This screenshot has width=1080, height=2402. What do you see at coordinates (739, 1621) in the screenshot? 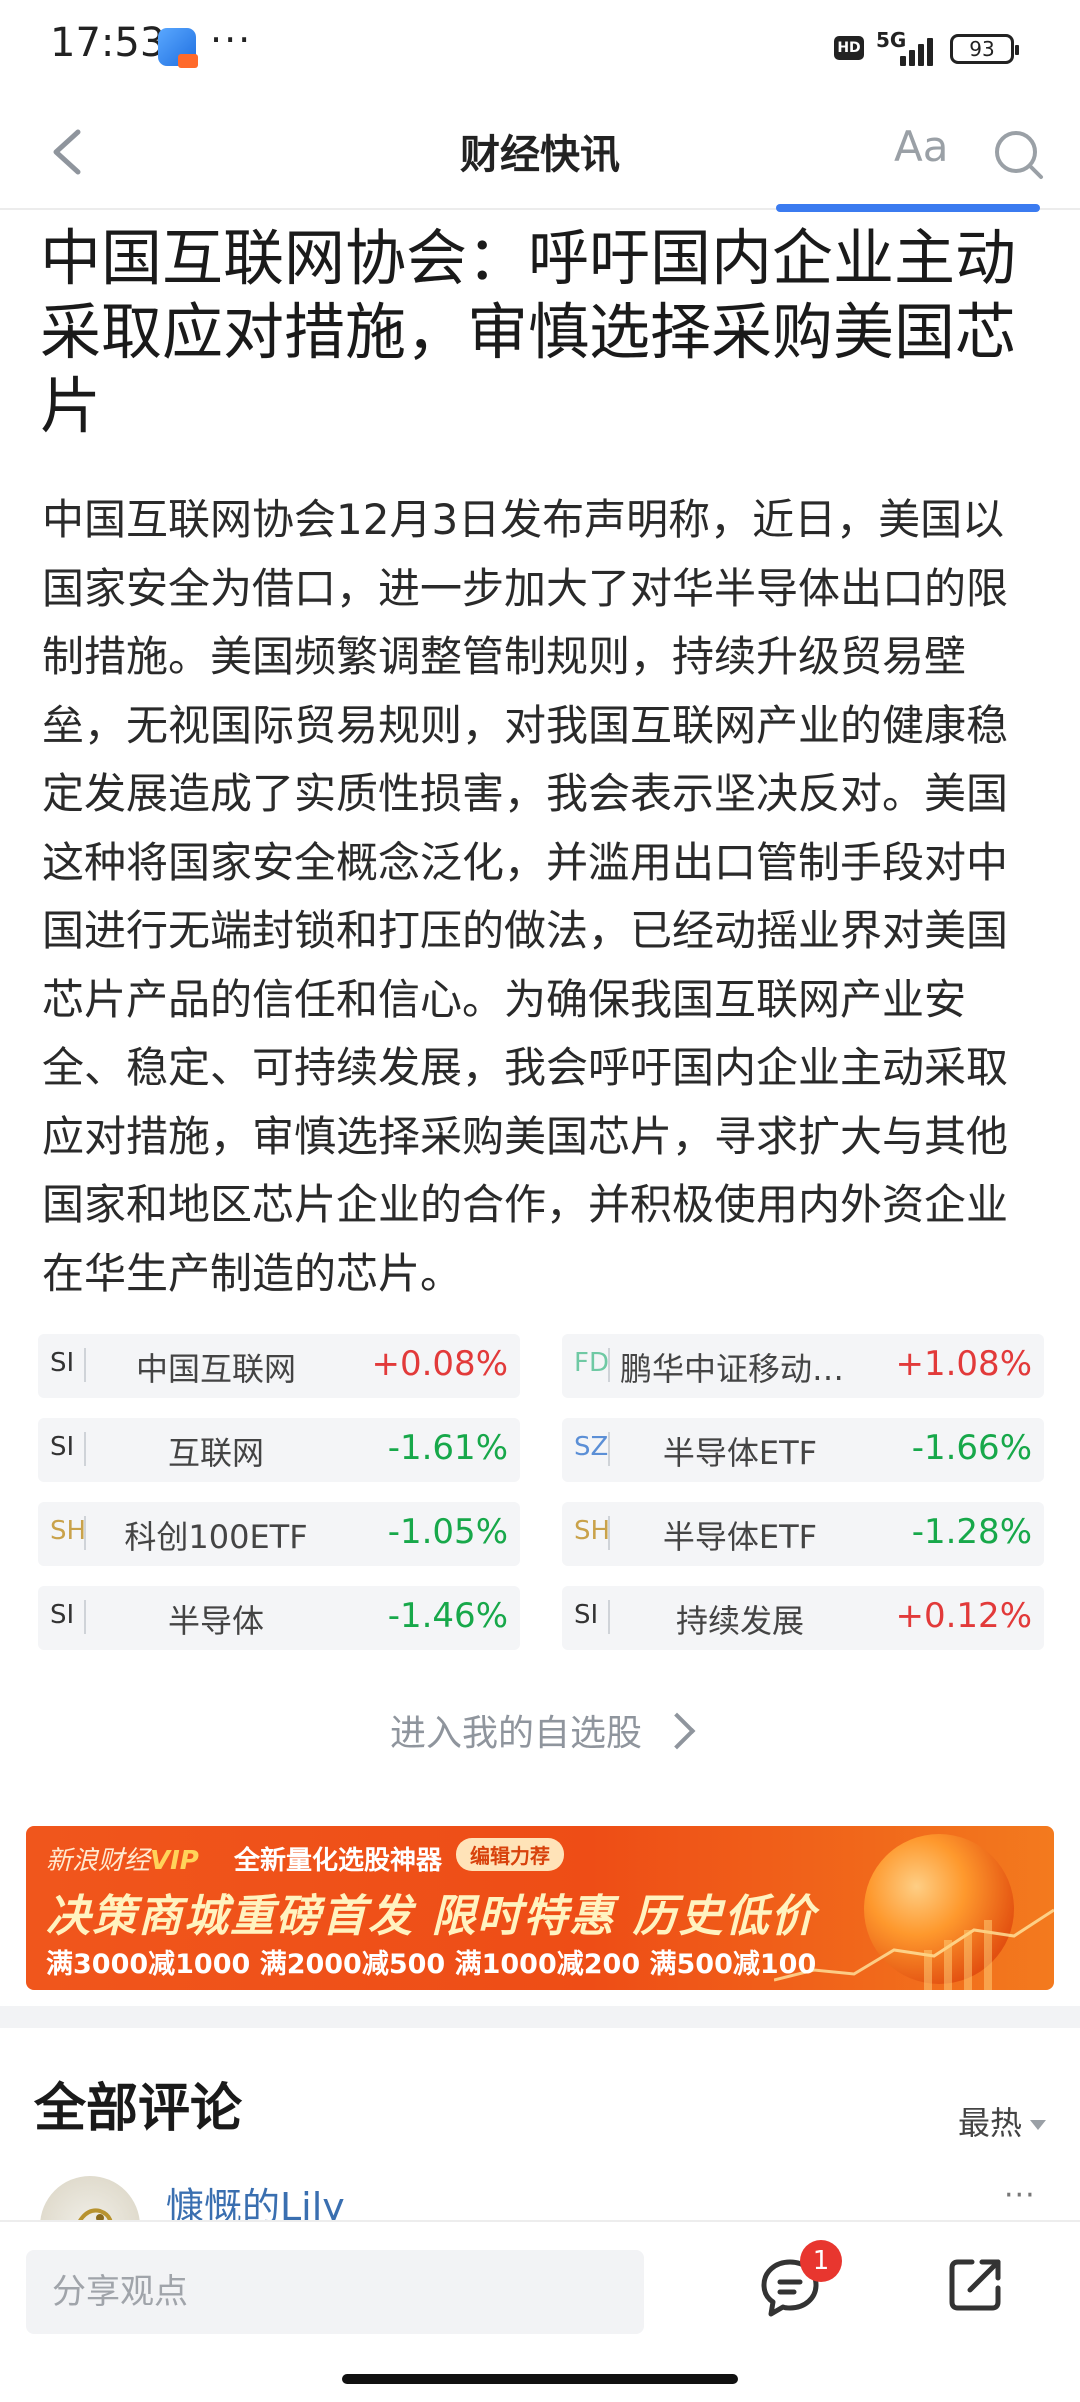
I see `stock-name: 持续发展` at bounding box center [739, 1621].